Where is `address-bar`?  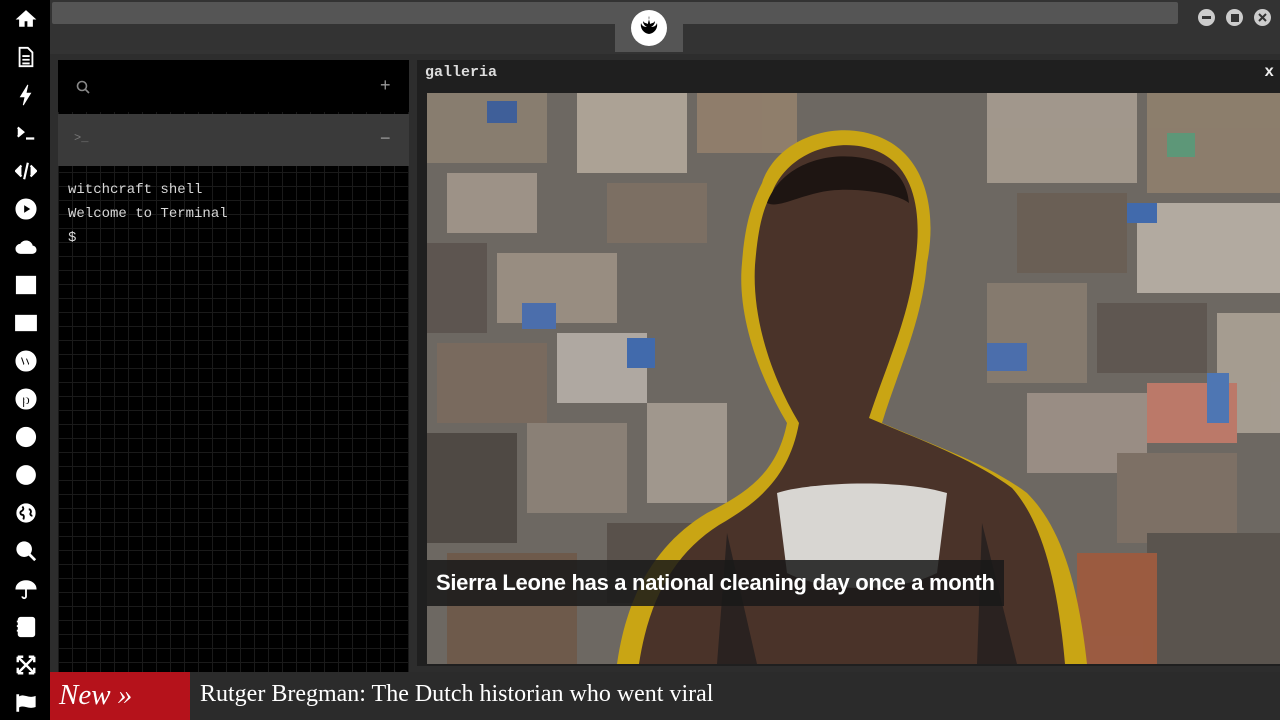 address-bar is located at coordinates (615, 13).